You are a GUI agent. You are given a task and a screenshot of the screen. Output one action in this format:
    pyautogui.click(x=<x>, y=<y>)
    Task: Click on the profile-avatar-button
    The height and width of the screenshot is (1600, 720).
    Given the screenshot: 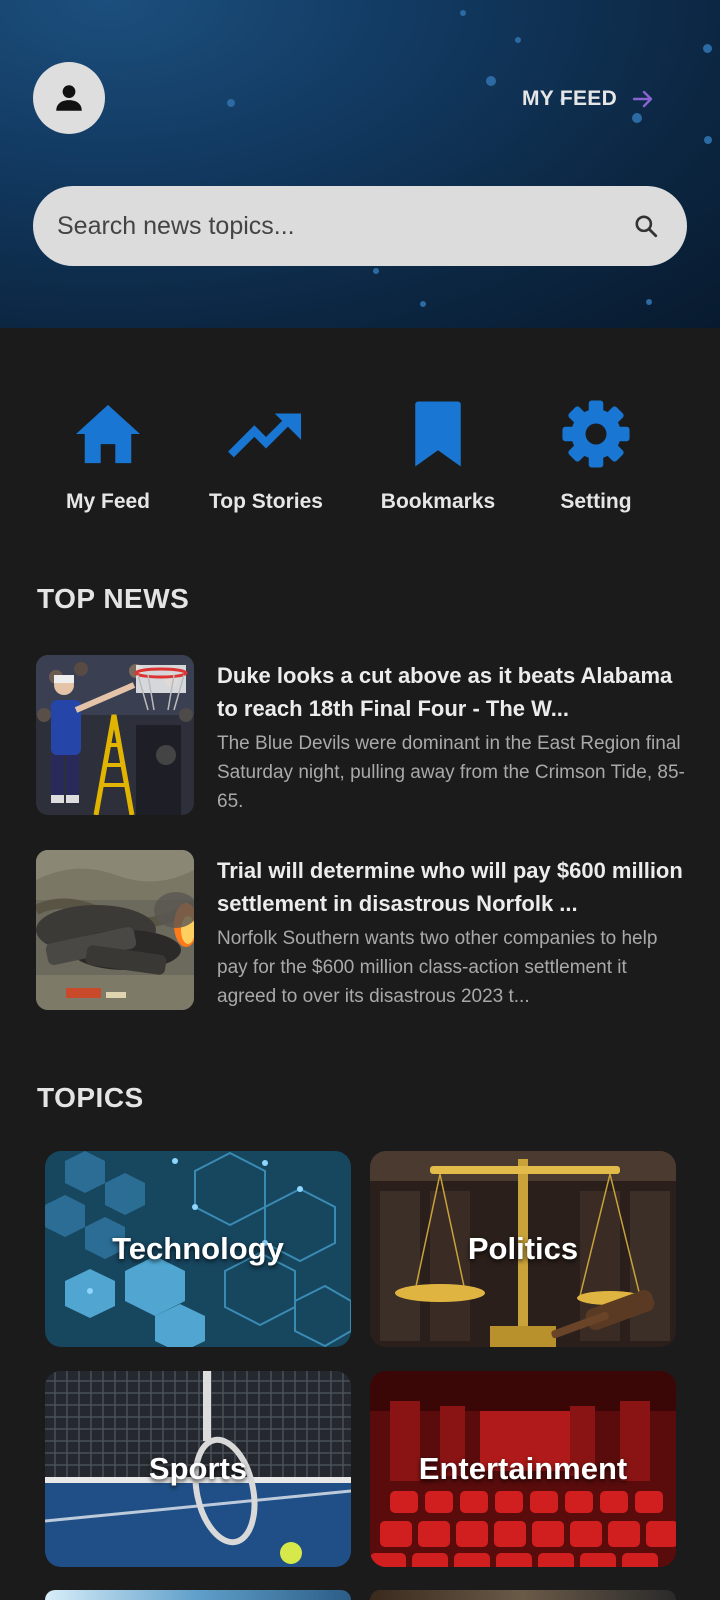 What is the action you would take?
    pyautogui.click(x=69, y=98)
    